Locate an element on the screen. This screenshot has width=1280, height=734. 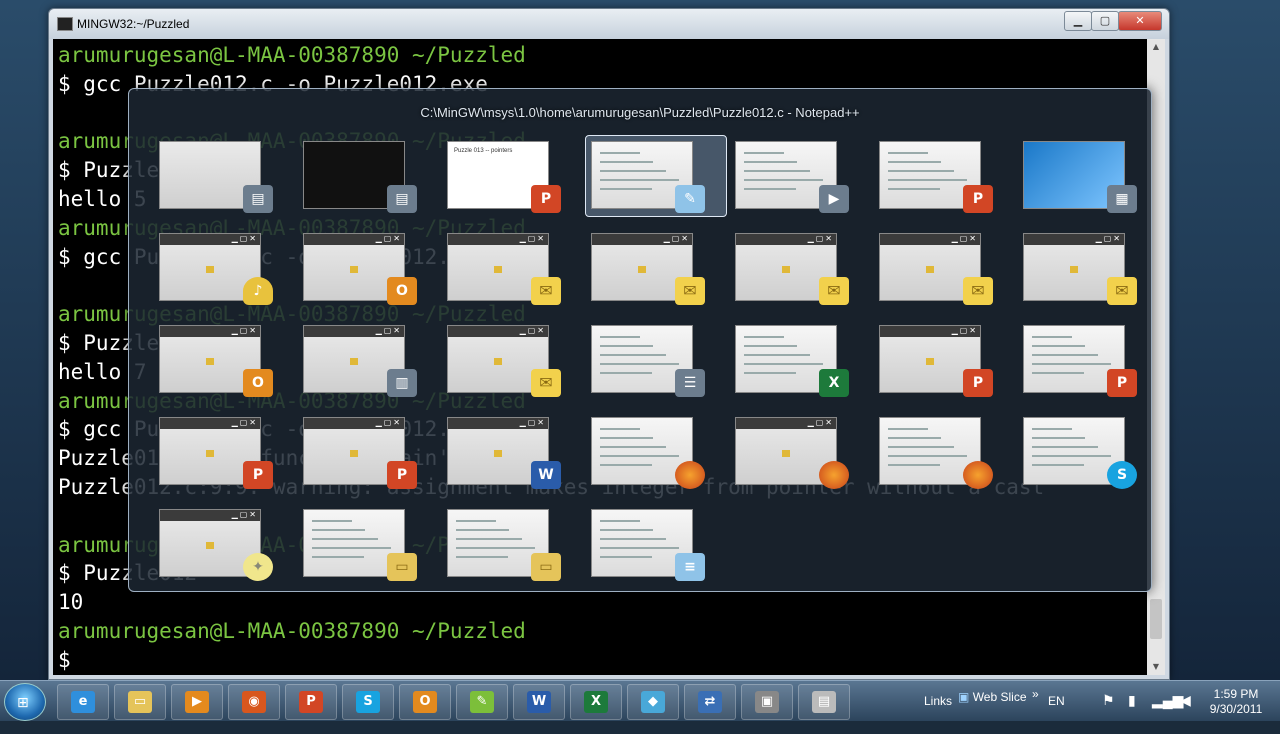
taskbar-button-powerpoint: P is located at coordinates (311, 702).